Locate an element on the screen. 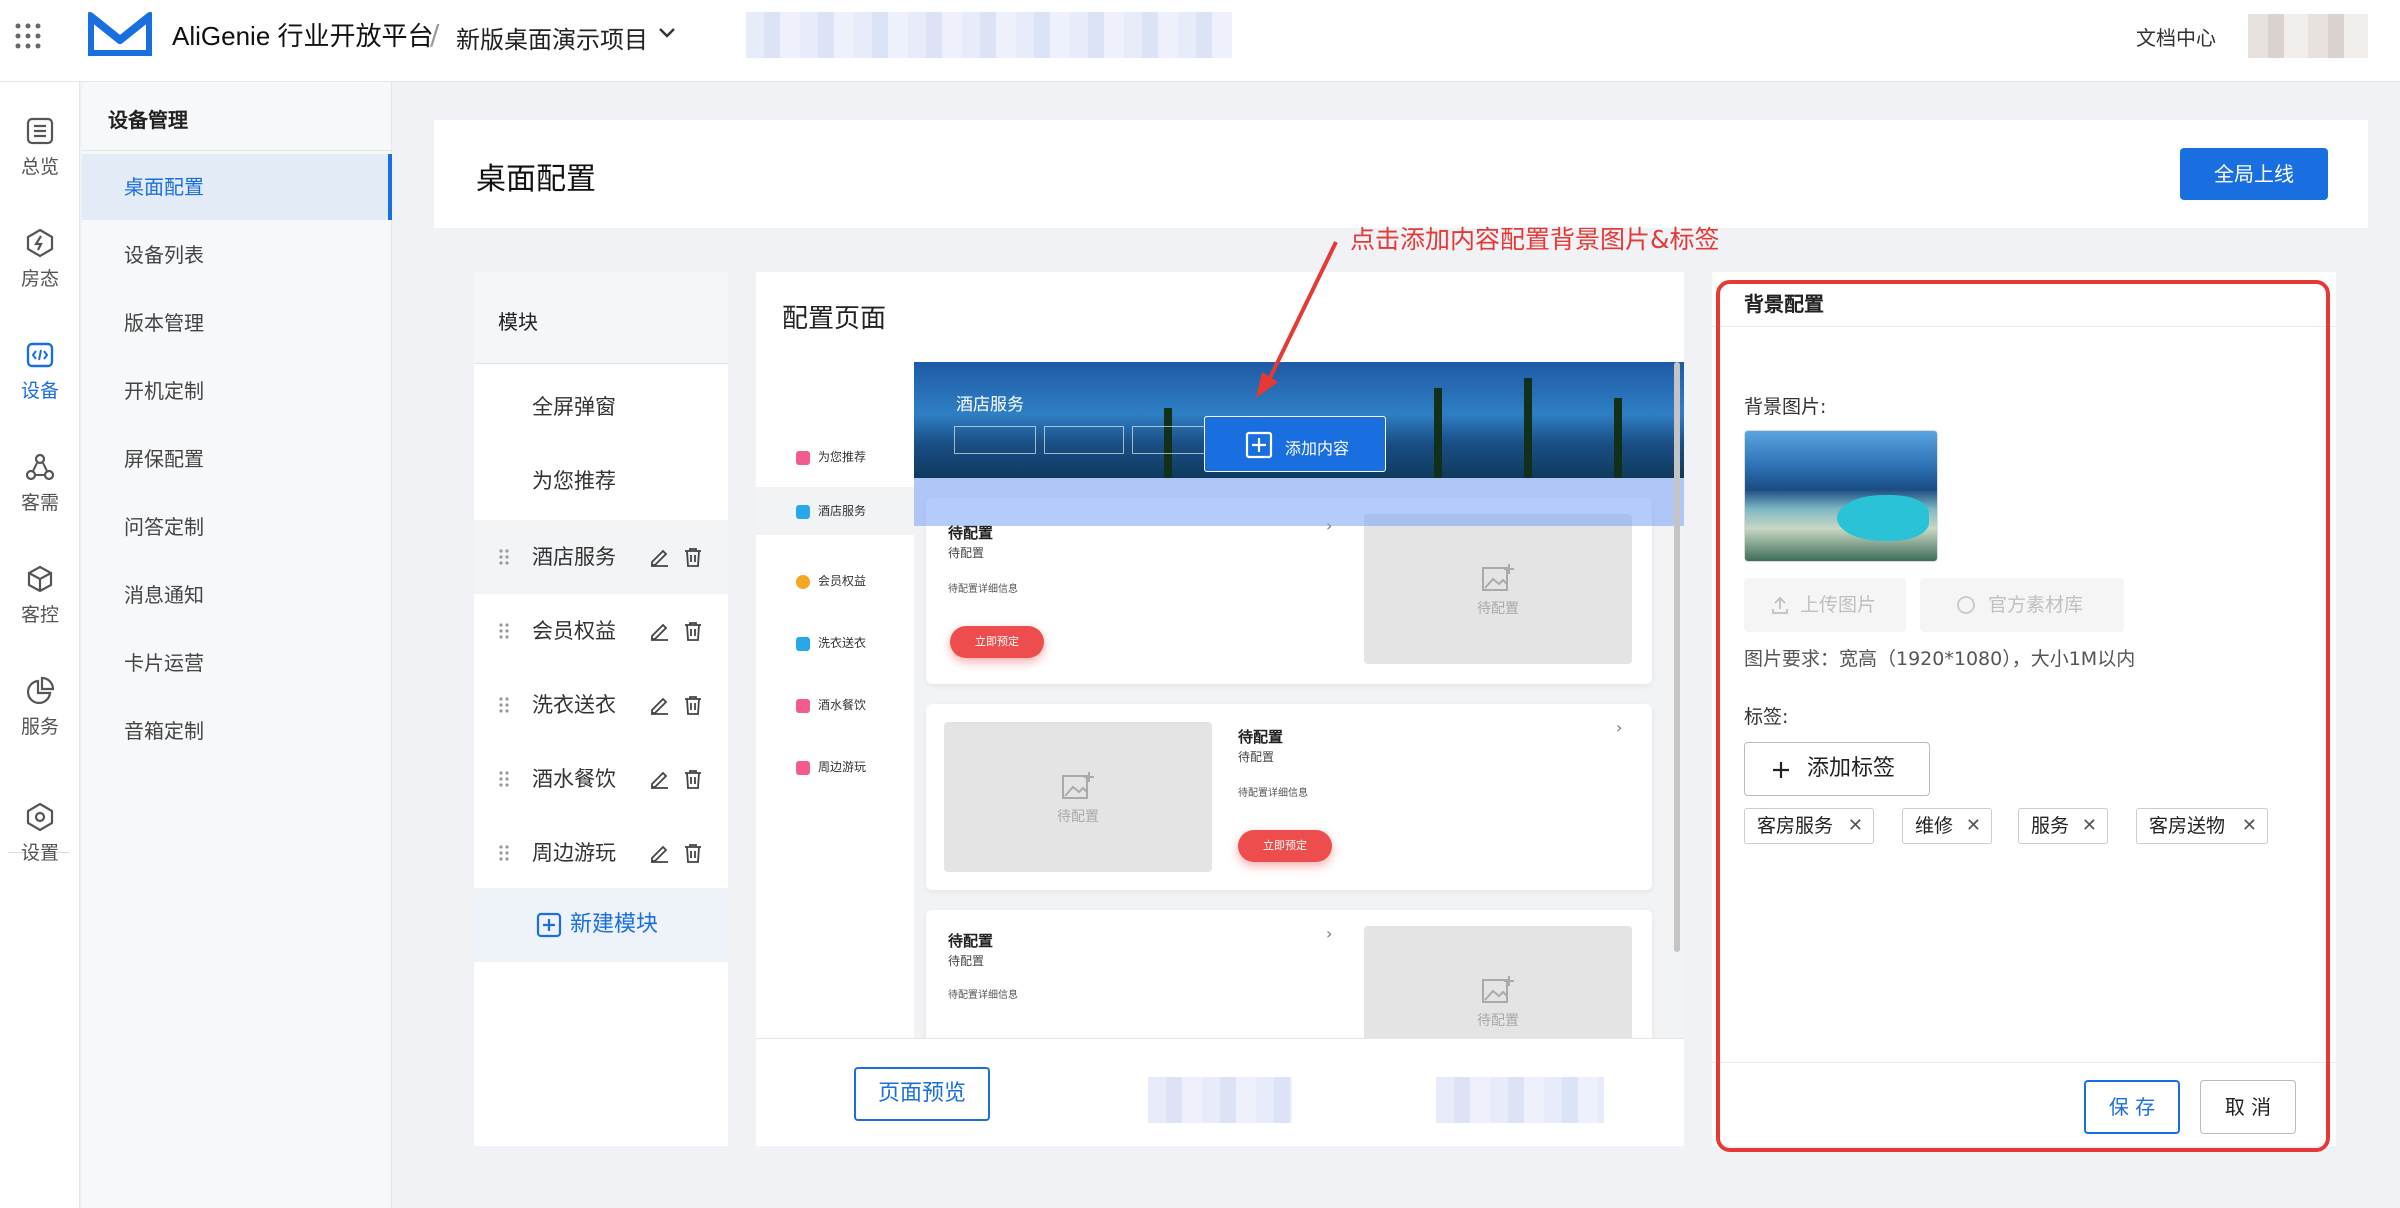 Image resolution: width=2400 pixels, height=1208 pixels. module-label: 洗衣送衣 is located at coordinates (574, 705).